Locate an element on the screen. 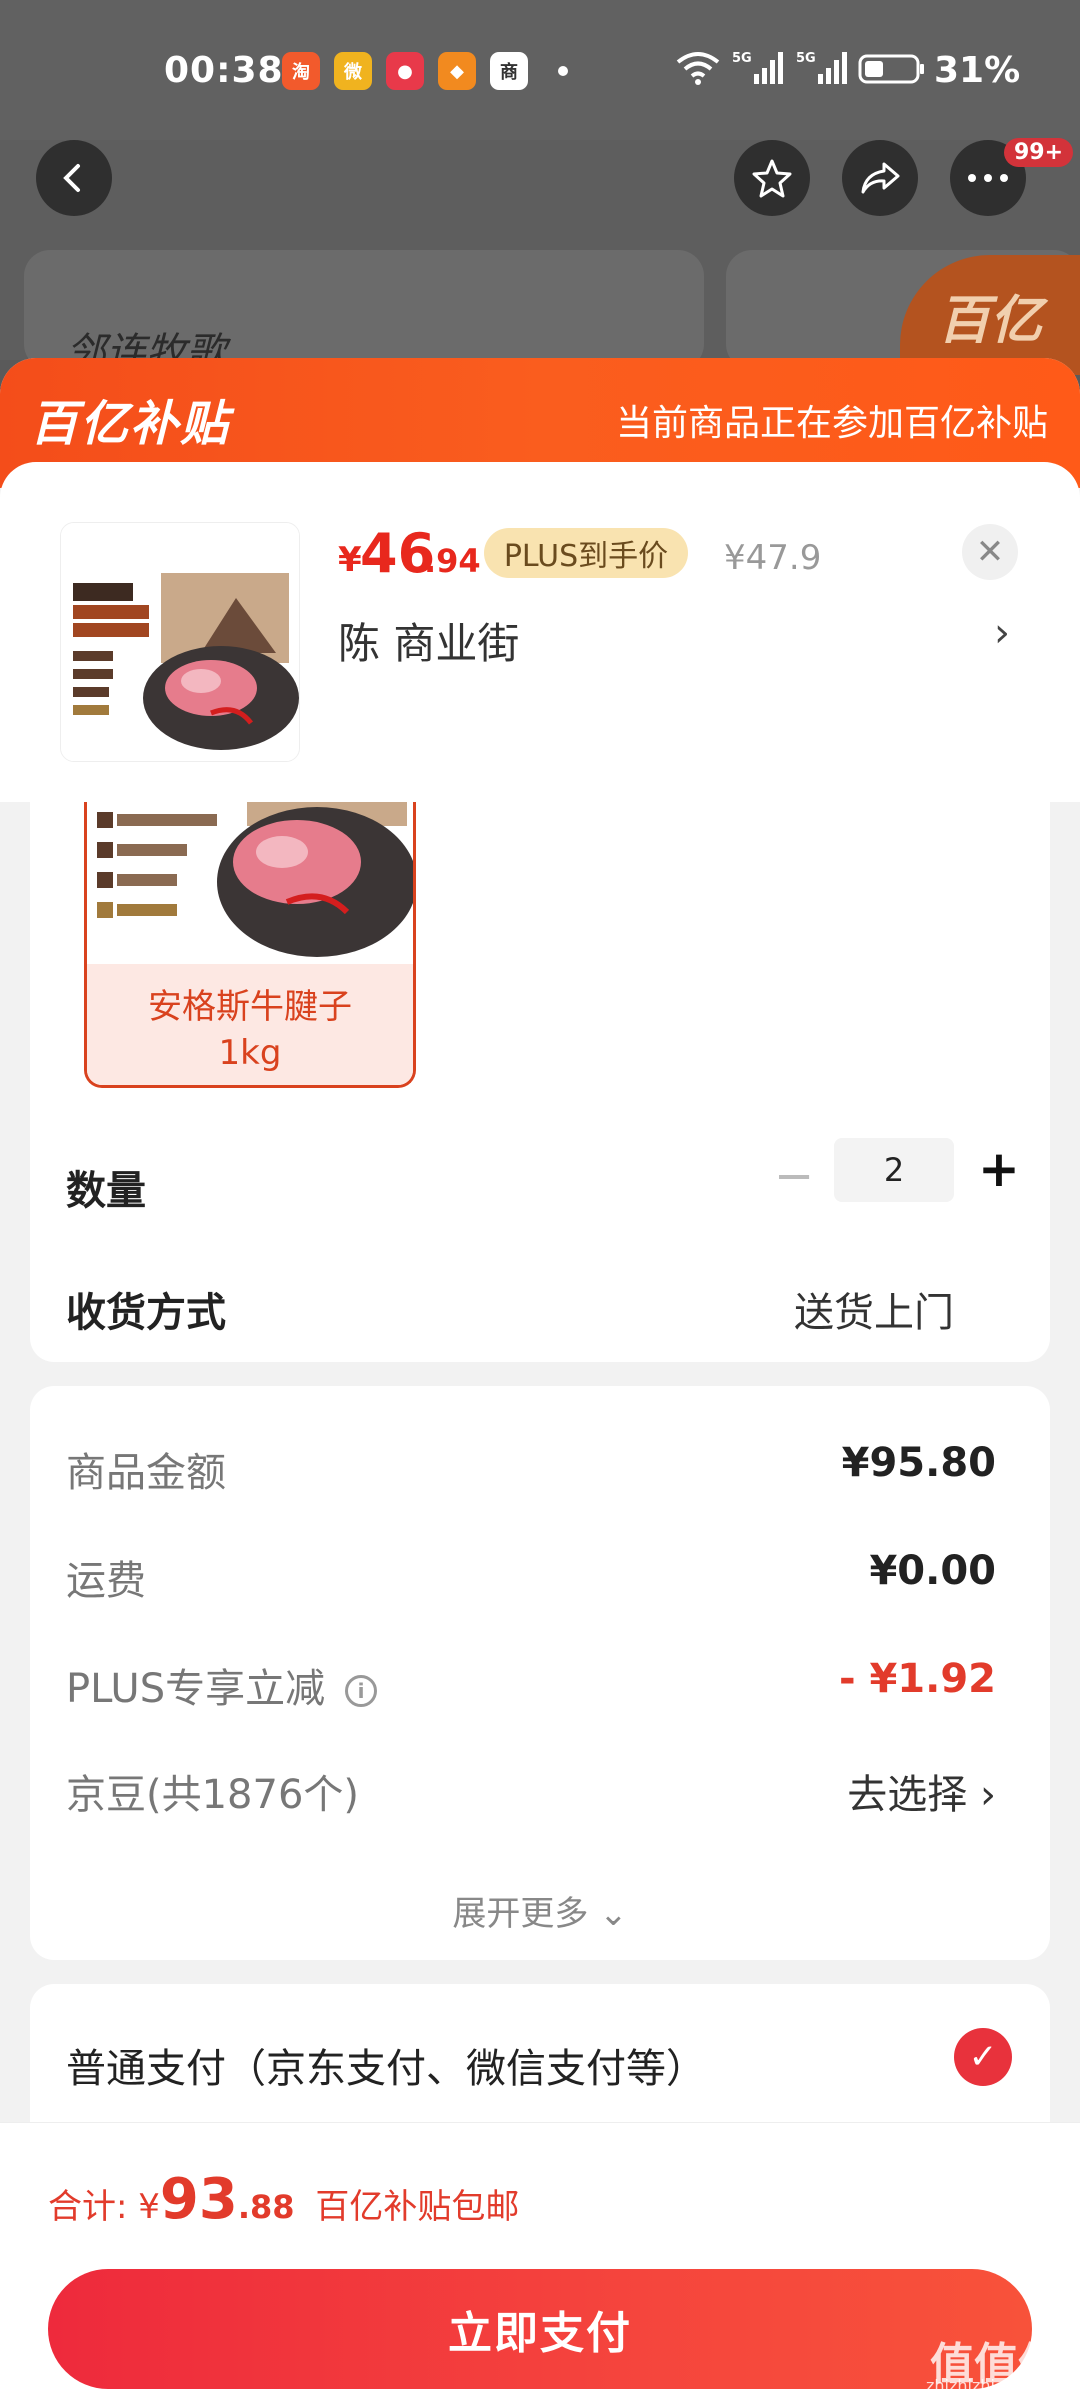 The image size is (1080, 2400). share-icon is located at coordinates (880, 178).